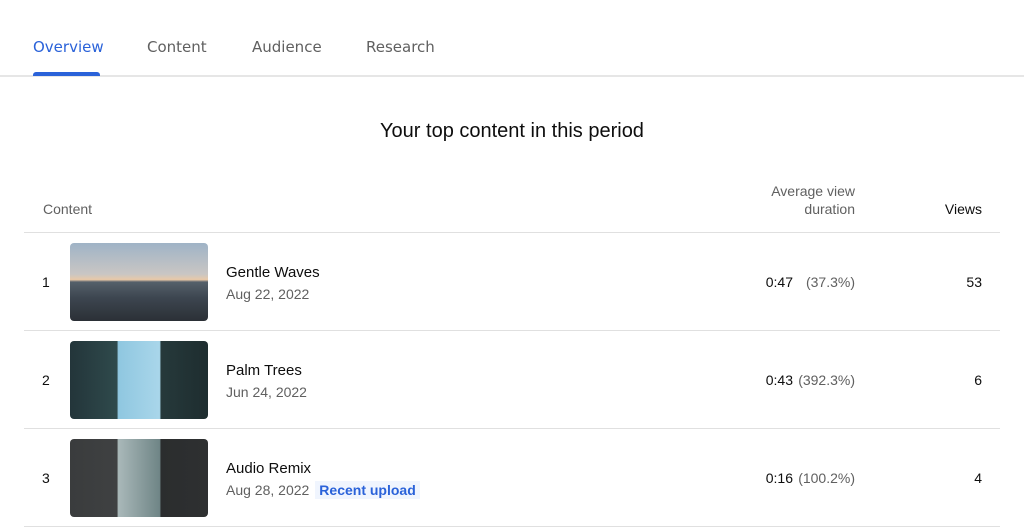 This screenshot has width=1024, height=527. What do you see at coordinates (367, 490) in the screenshot?
I see `recent-upload-badge: Recent upload` at bounding box center [367, 490].